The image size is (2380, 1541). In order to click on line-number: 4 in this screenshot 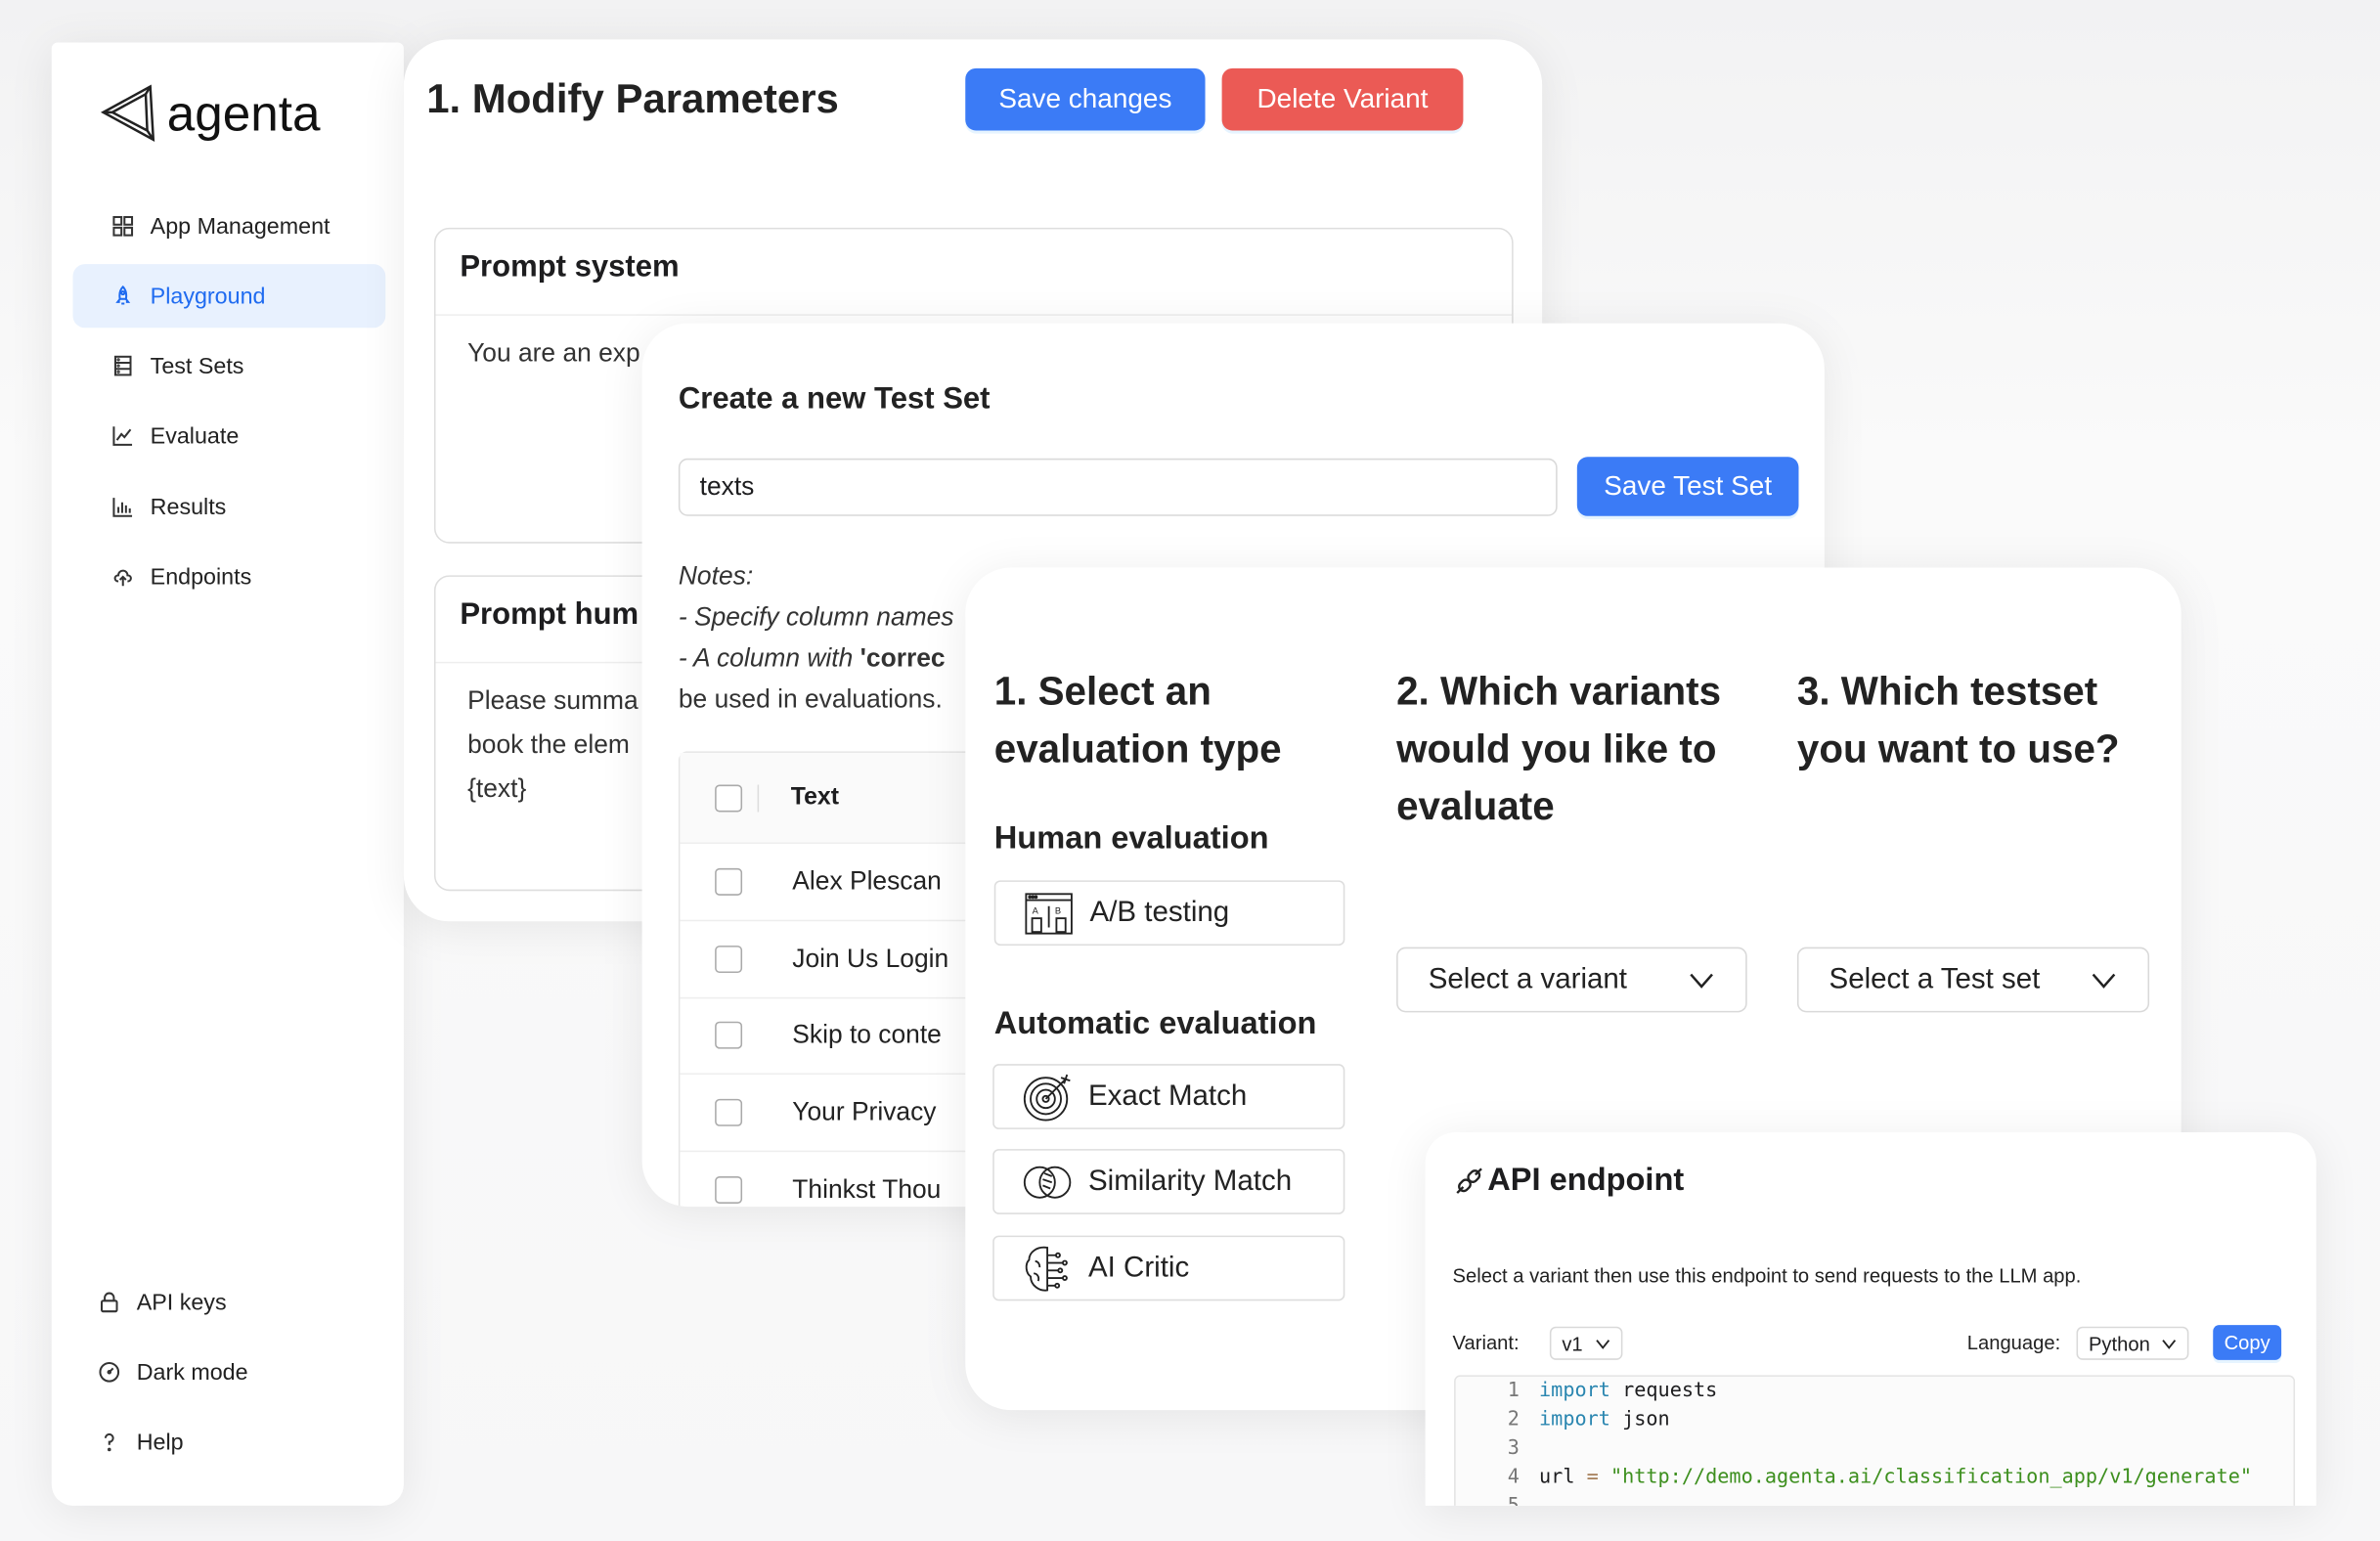, I will do `click(1513, 1478)`.